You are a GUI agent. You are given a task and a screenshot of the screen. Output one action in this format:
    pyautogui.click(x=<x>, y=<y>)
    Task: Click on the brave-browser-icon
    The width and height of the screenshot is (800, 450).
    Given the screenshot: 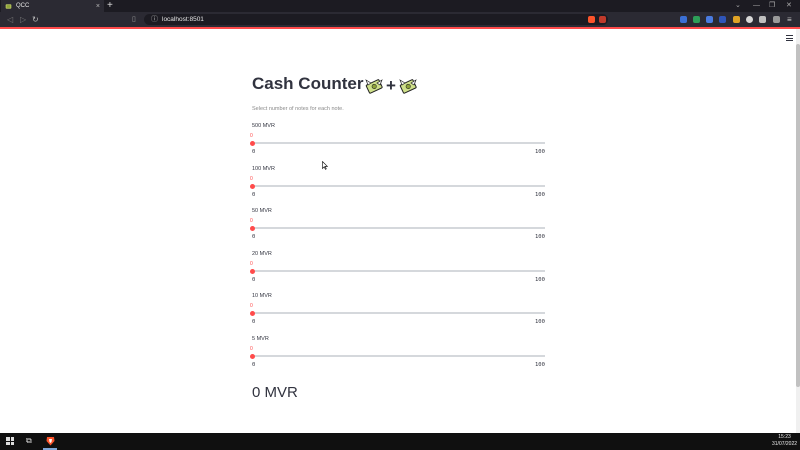 What is the action you would take?
    pyautogui.click(x=50, y=441)
    